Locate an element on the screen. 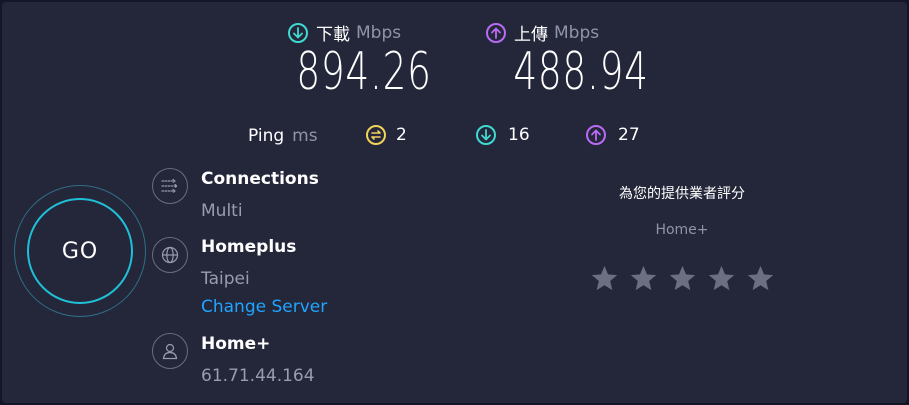 This screenshot has width=909, height=405. download-unit: Mbps is located at coordinates (379, 32).